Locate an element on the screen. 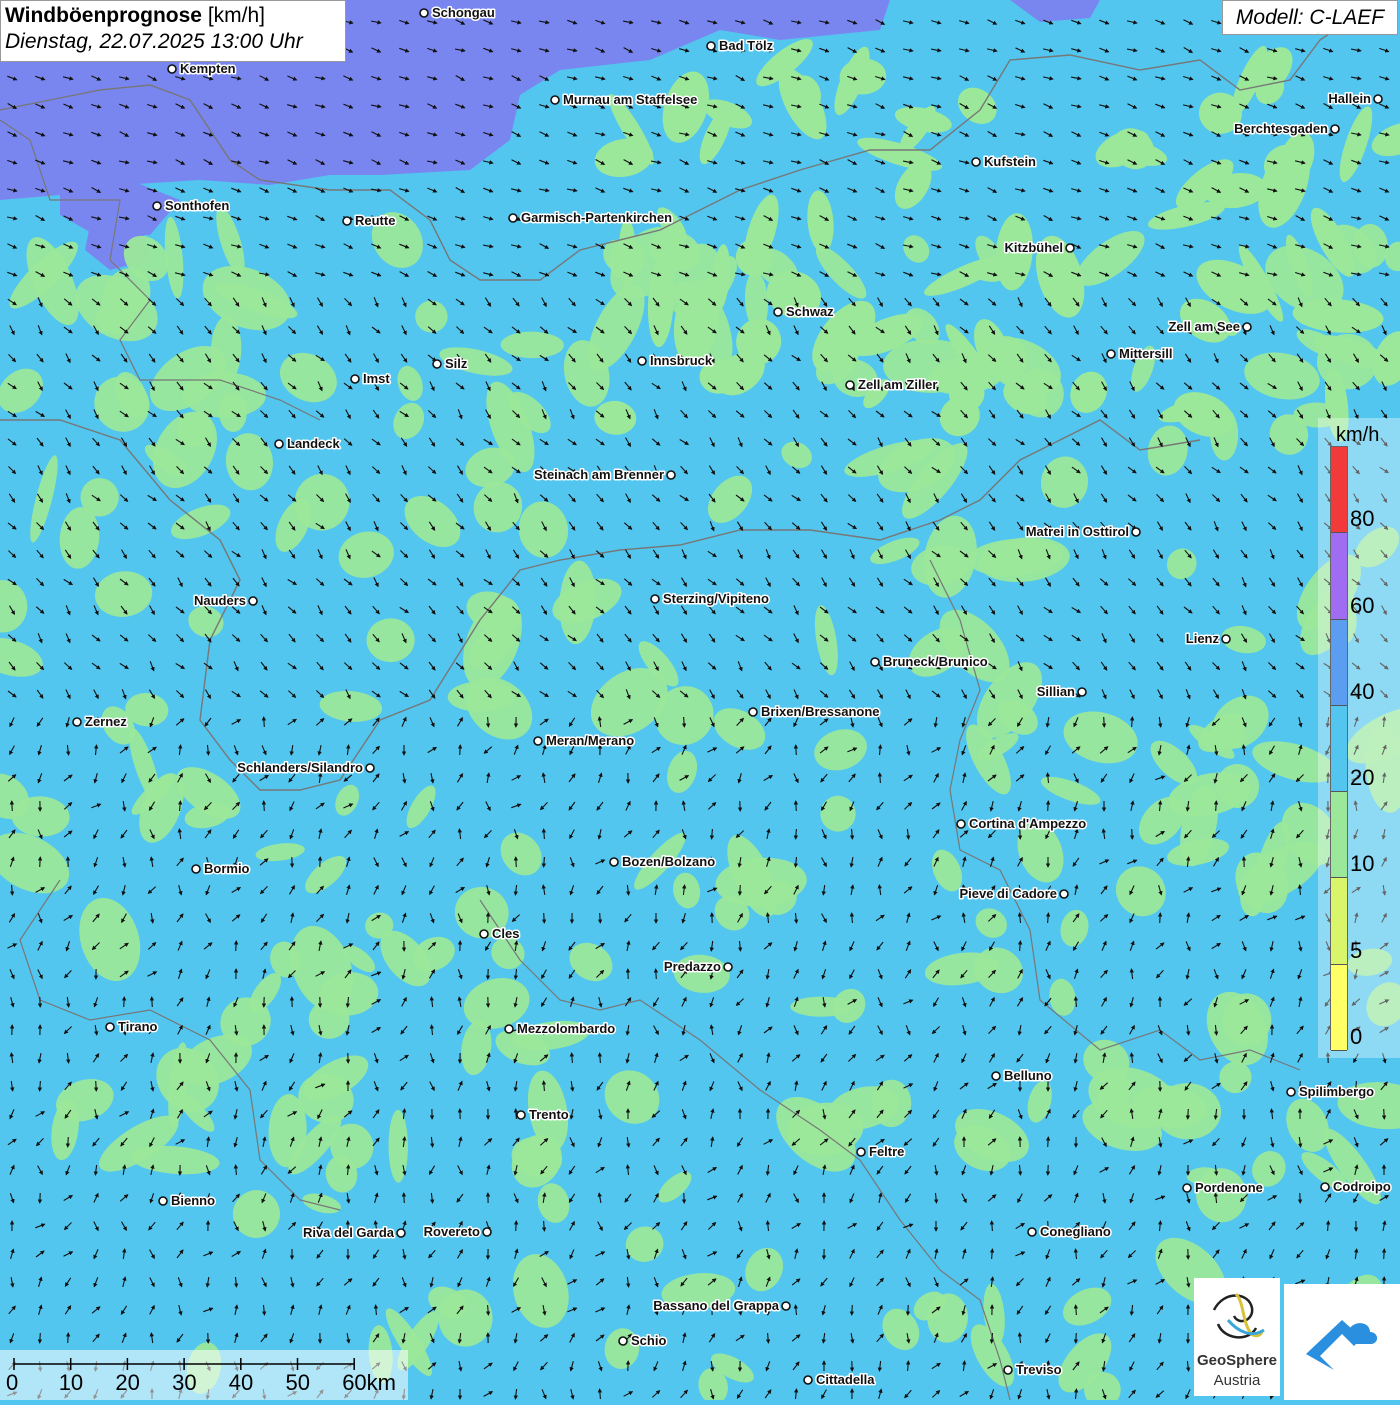 This screenshot has height=1405, width=1400. city-label: Brixen/Bressanone is located at coordinates (820, 711).